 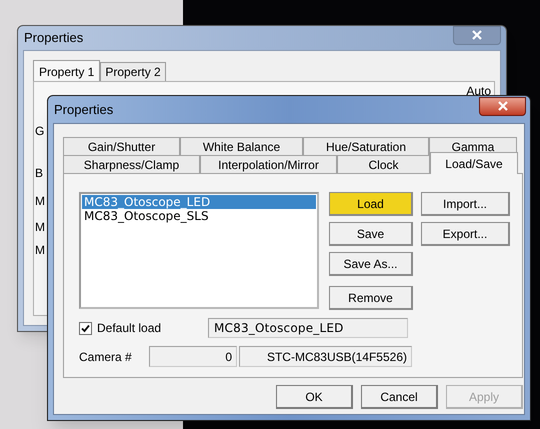 What do you see at coordinates (474, 163) in the screenshot?
I see `tab: Load/Save` at bounding box center [474, 163].